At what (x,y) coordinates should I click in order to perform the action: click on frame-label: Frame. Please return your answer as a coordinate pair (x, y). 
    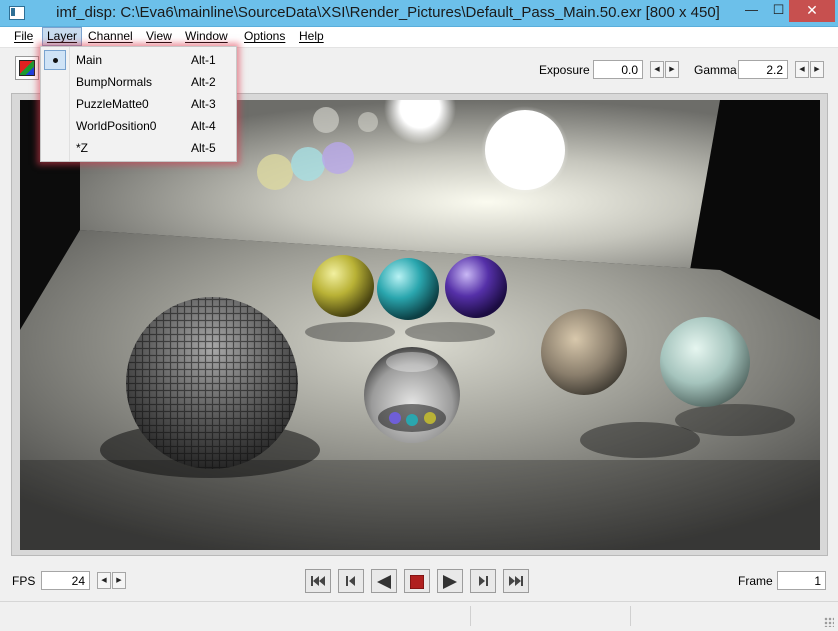
    Looking at the image, I should click on (755, 581).